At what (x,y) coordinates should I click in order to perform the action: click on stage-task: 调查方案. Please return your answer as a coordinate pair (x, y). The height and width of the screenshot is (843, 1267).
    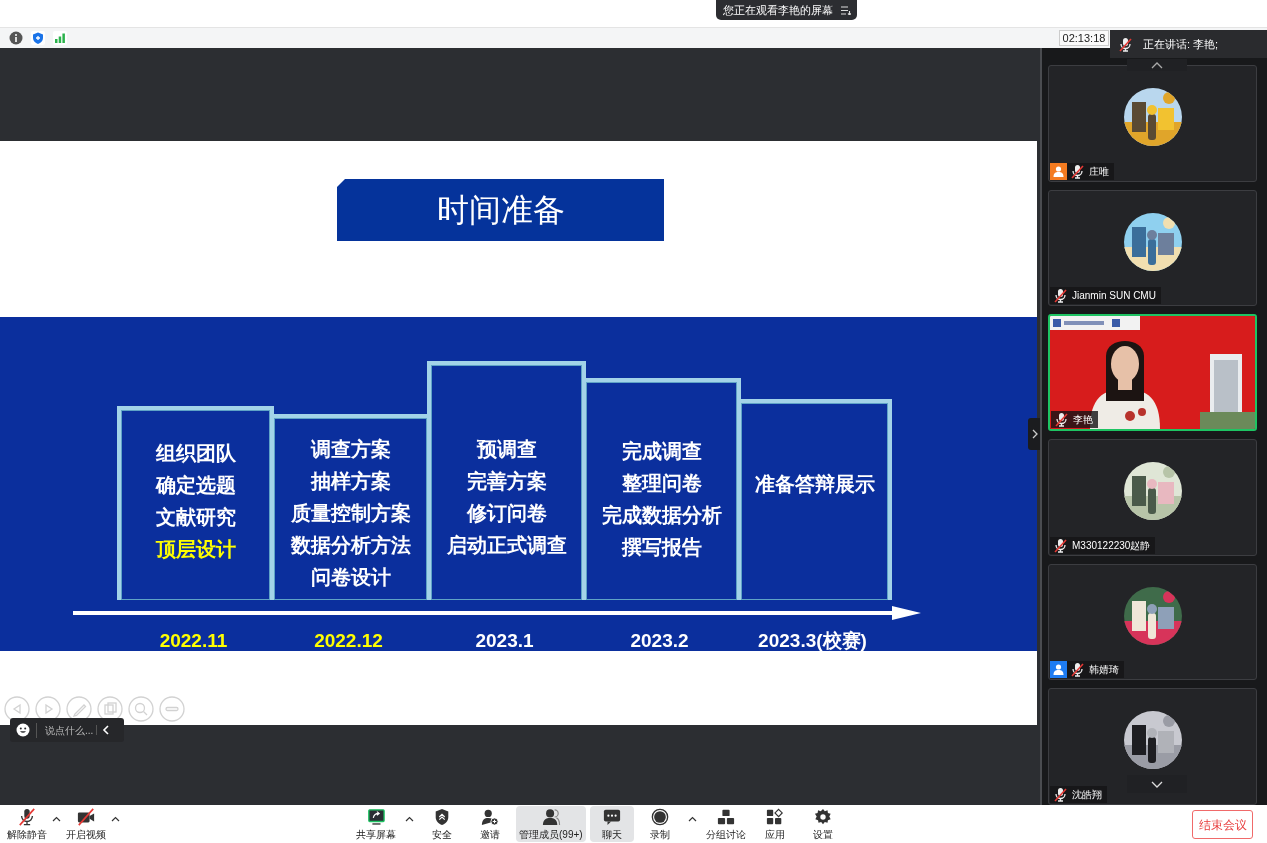
    Looking at the image, I should click on (350, 449).